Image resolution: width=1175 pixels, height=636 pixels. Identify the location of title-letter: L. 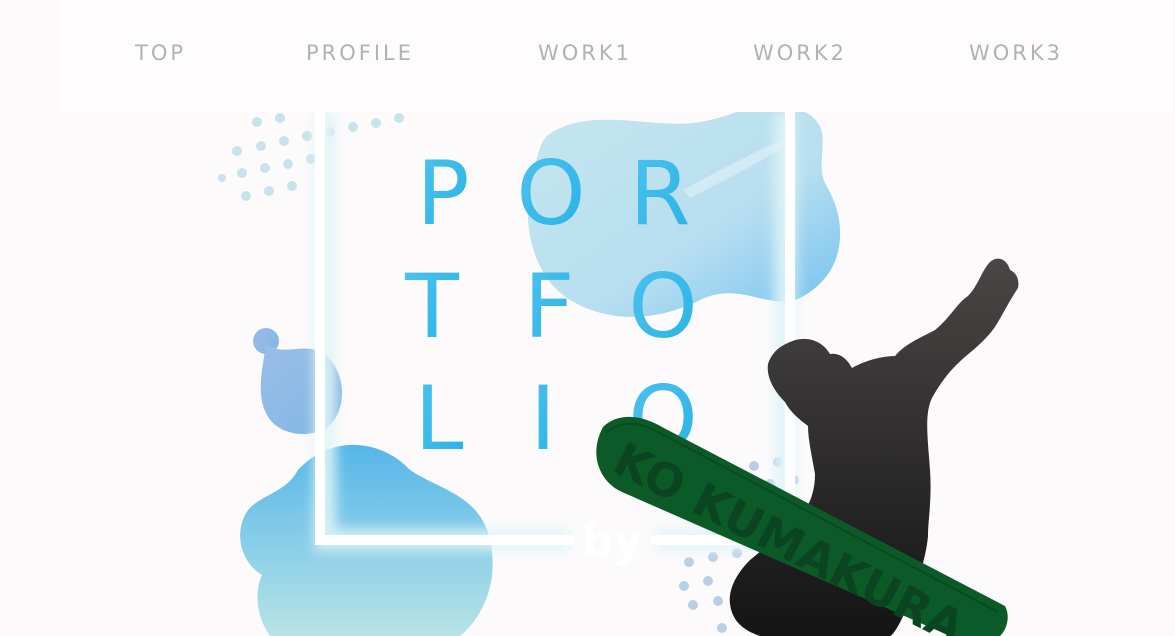
(438, 418).